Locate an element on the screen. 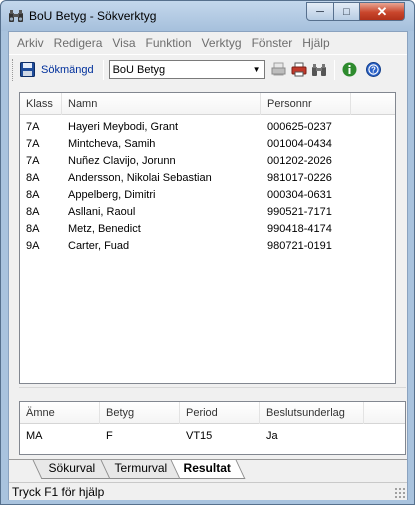 This screenshot has height=505, width=415. table-row: 7A Hayeri Meybodi, Grant 000625-0237 is located at coordinates (207, 126).